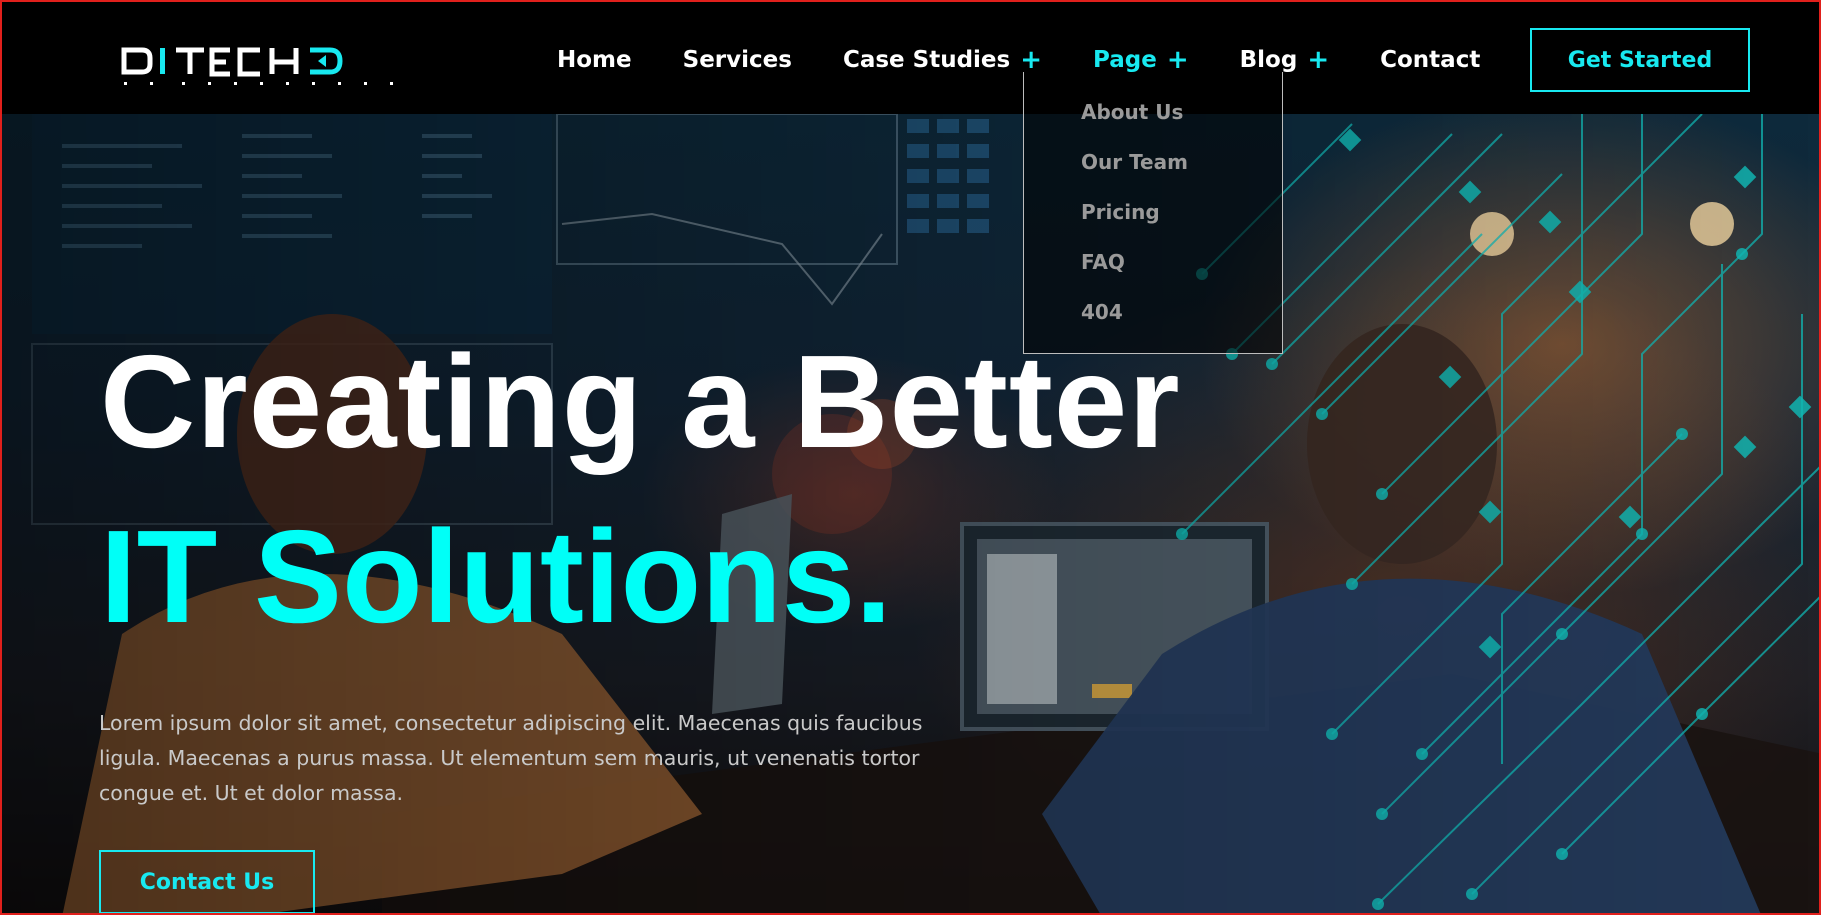  I want to click on get-started-label: Get Started, so click(1640, 60).